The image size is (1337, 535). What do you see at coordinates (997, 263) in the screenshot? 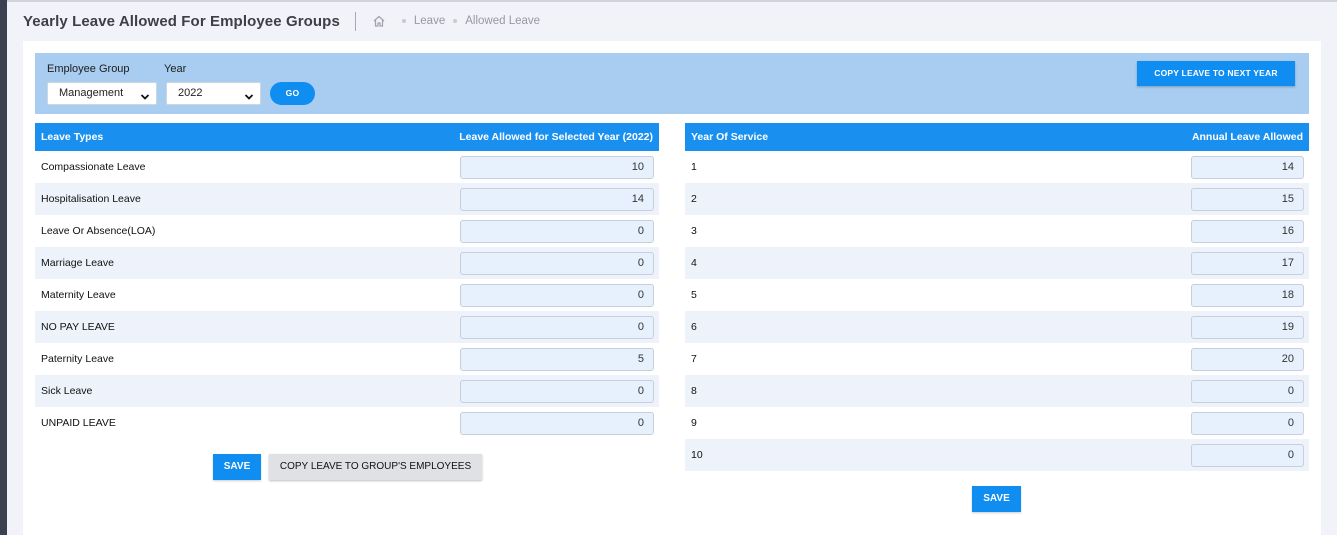
I see `table-row: 4 17` at bounding box center [997, 263].